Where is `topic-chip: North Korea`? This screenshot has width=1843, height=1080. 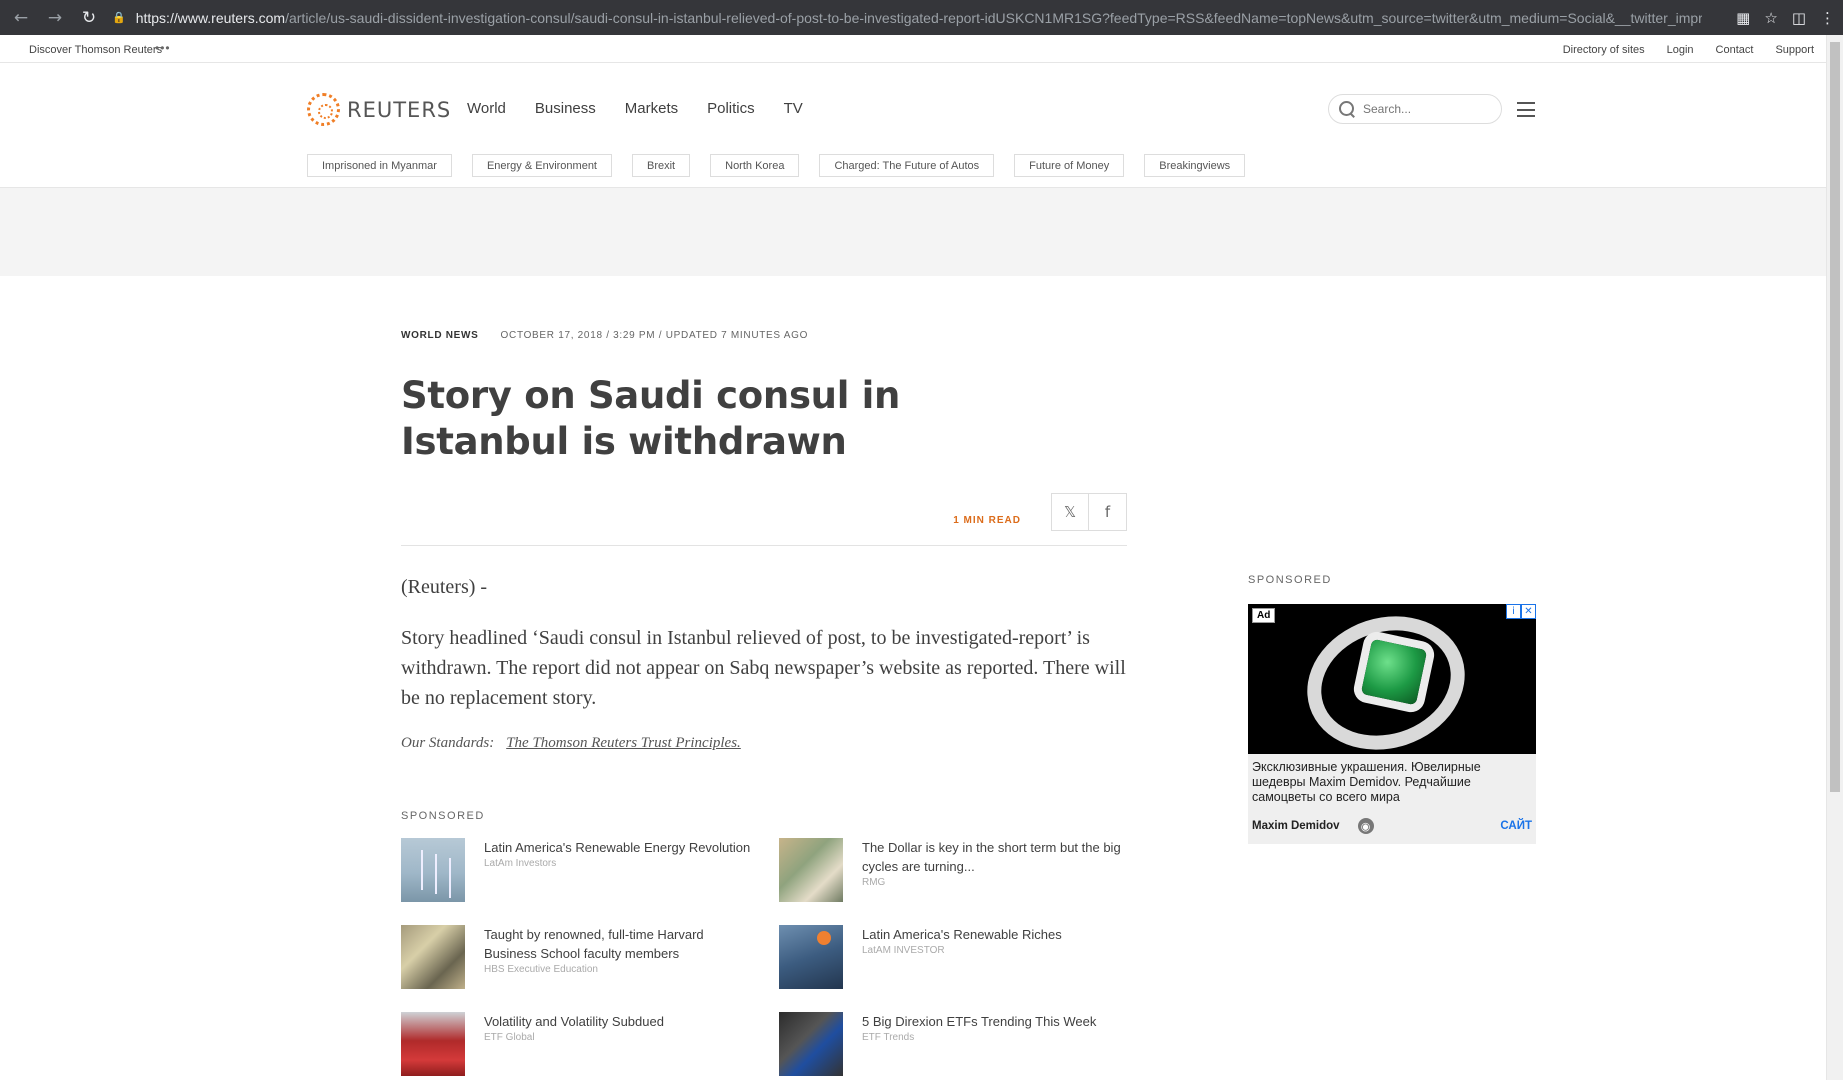
topic-chip: North Korea is located at coordinates (755, 165).